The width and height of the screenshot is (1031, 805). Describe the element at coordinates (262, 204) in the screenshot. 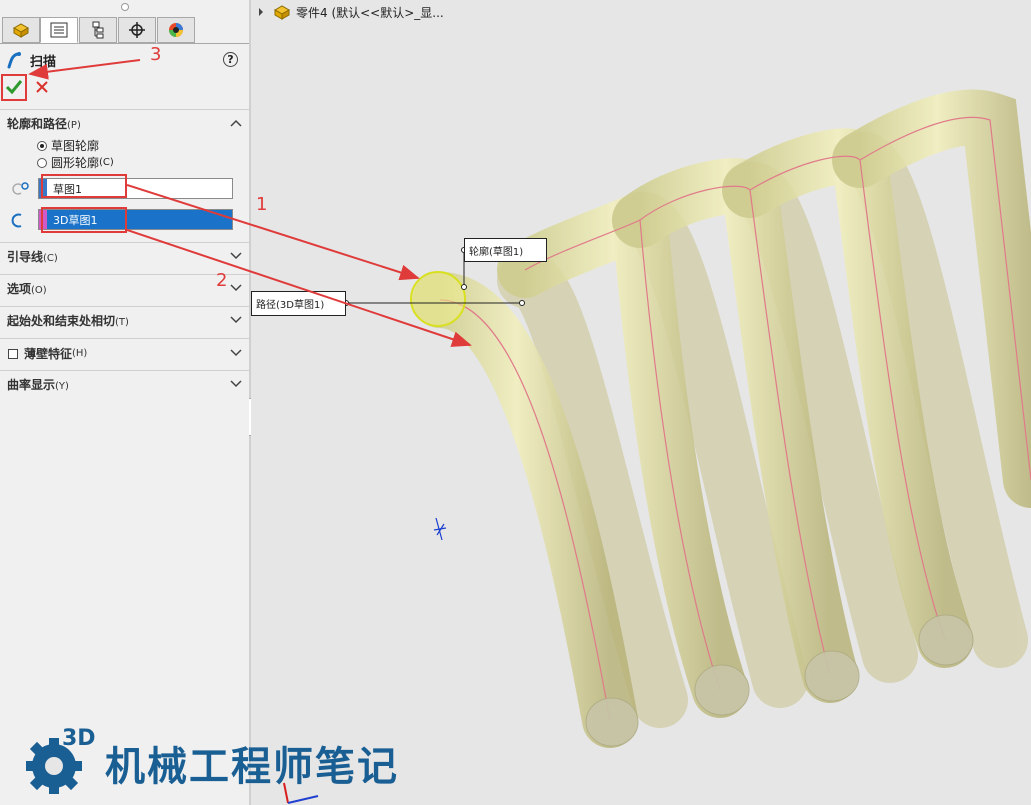

I see `annotation-number-1: 1` at that location.